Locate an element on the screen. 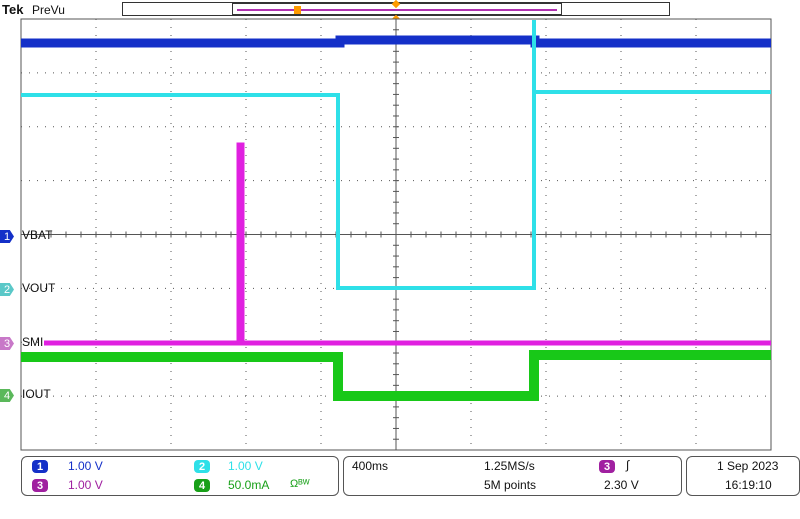 This screenshot has width=800, height=519. trigger-level: 2.30 V is located at coordinates (621, 485).